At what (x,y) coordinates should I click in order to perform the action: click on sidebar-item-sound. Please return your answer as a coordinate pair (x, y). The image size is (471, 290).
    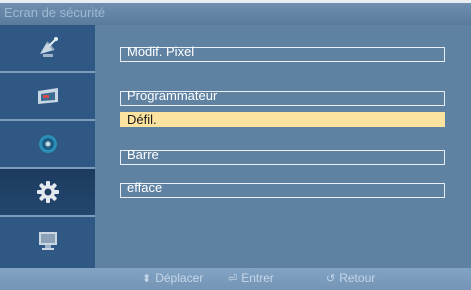
    Looking at the image, I should click on (47, 144).